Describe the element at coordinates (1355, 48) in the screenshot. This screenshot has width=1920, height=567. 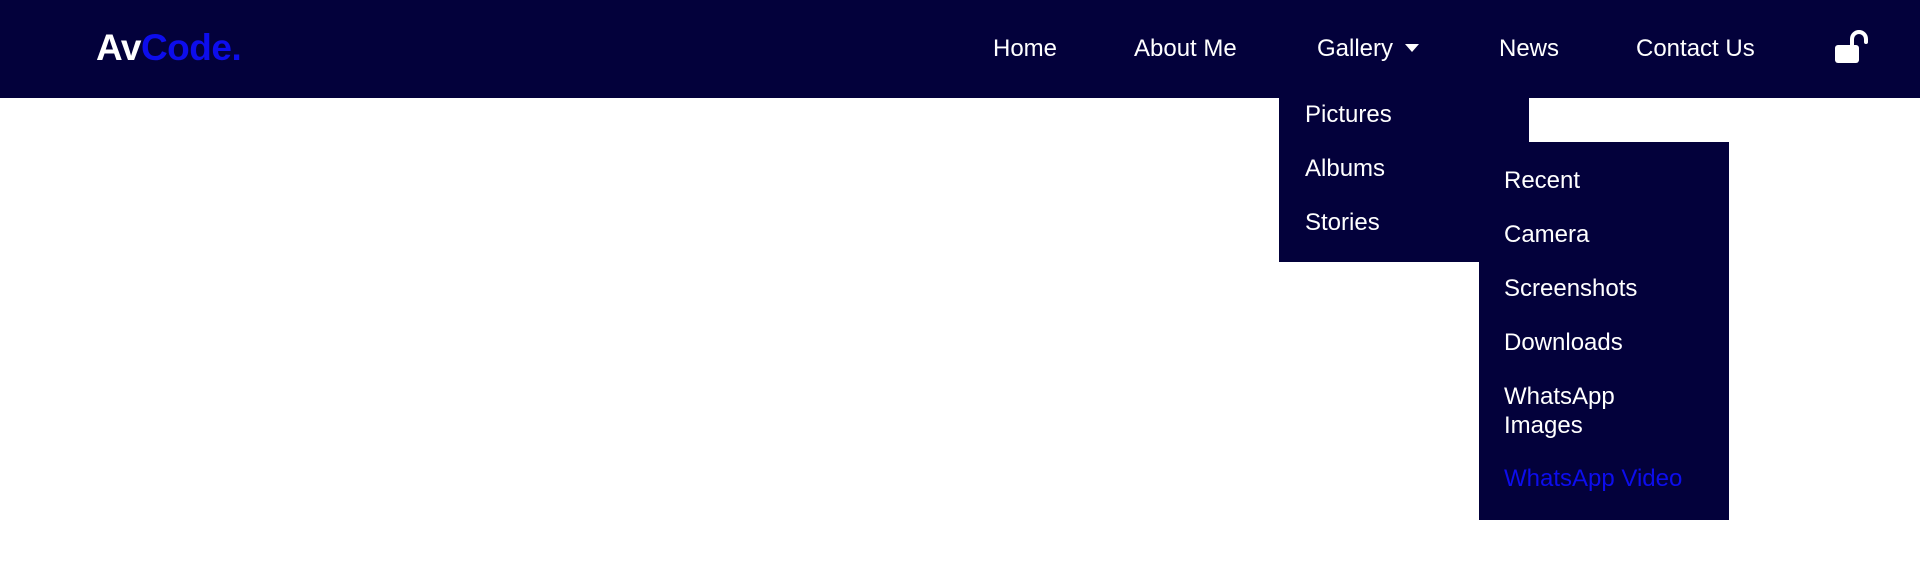
I see `nav-gallery-label: Gallery` at that location.